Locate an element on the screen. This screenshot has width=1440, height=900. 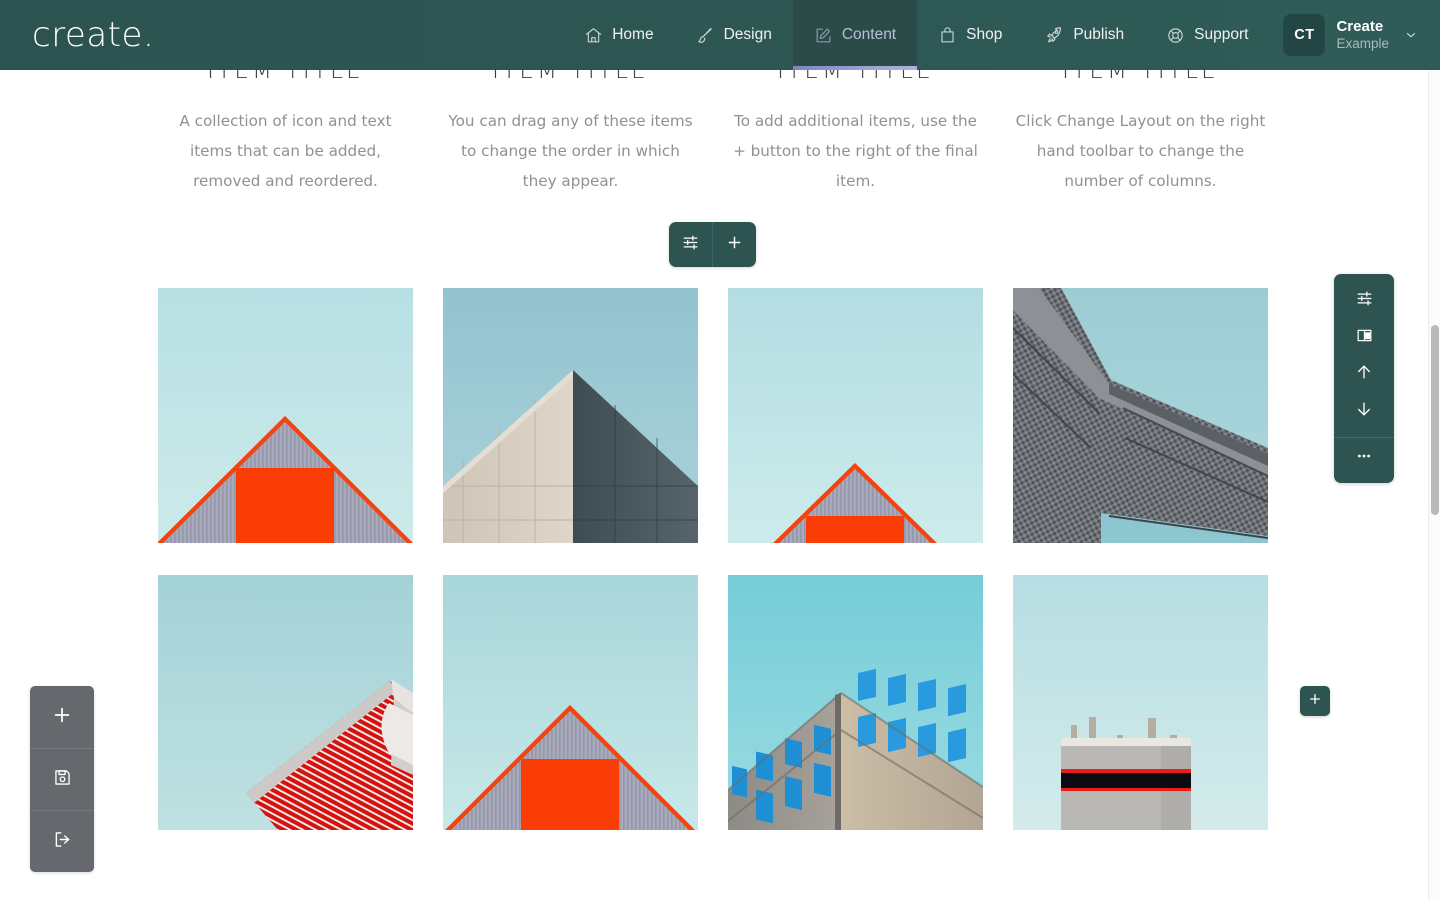
scrollbar-thumb is located at coordinates (1435, 420).